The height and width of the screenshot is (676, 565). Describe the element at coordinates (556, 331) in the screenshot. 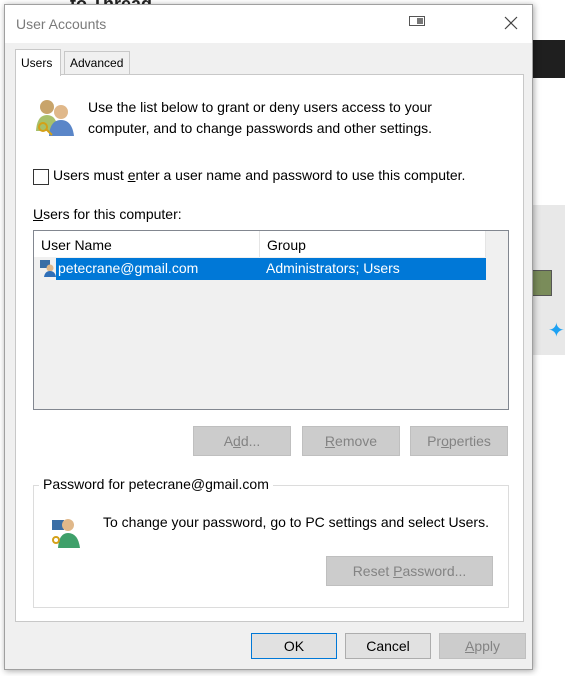

I see `twitter-icon: ✦` at that location.